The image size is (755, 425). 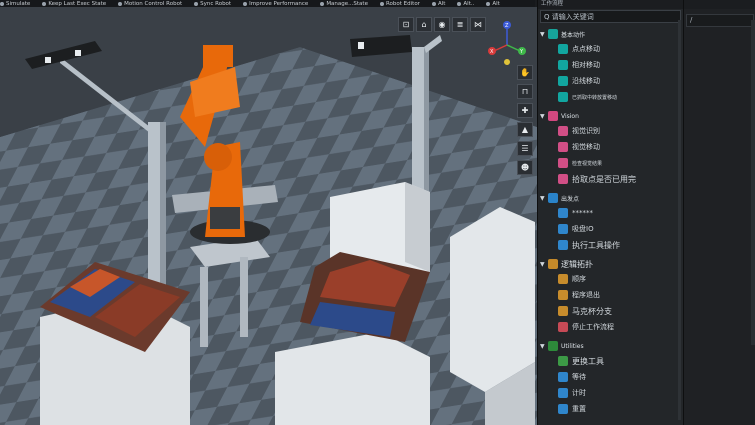 What do you see at coordinates (403, 4) in the screenshot?
I see `topbar-item: Robot Editor` at bounding box center [403, 4].